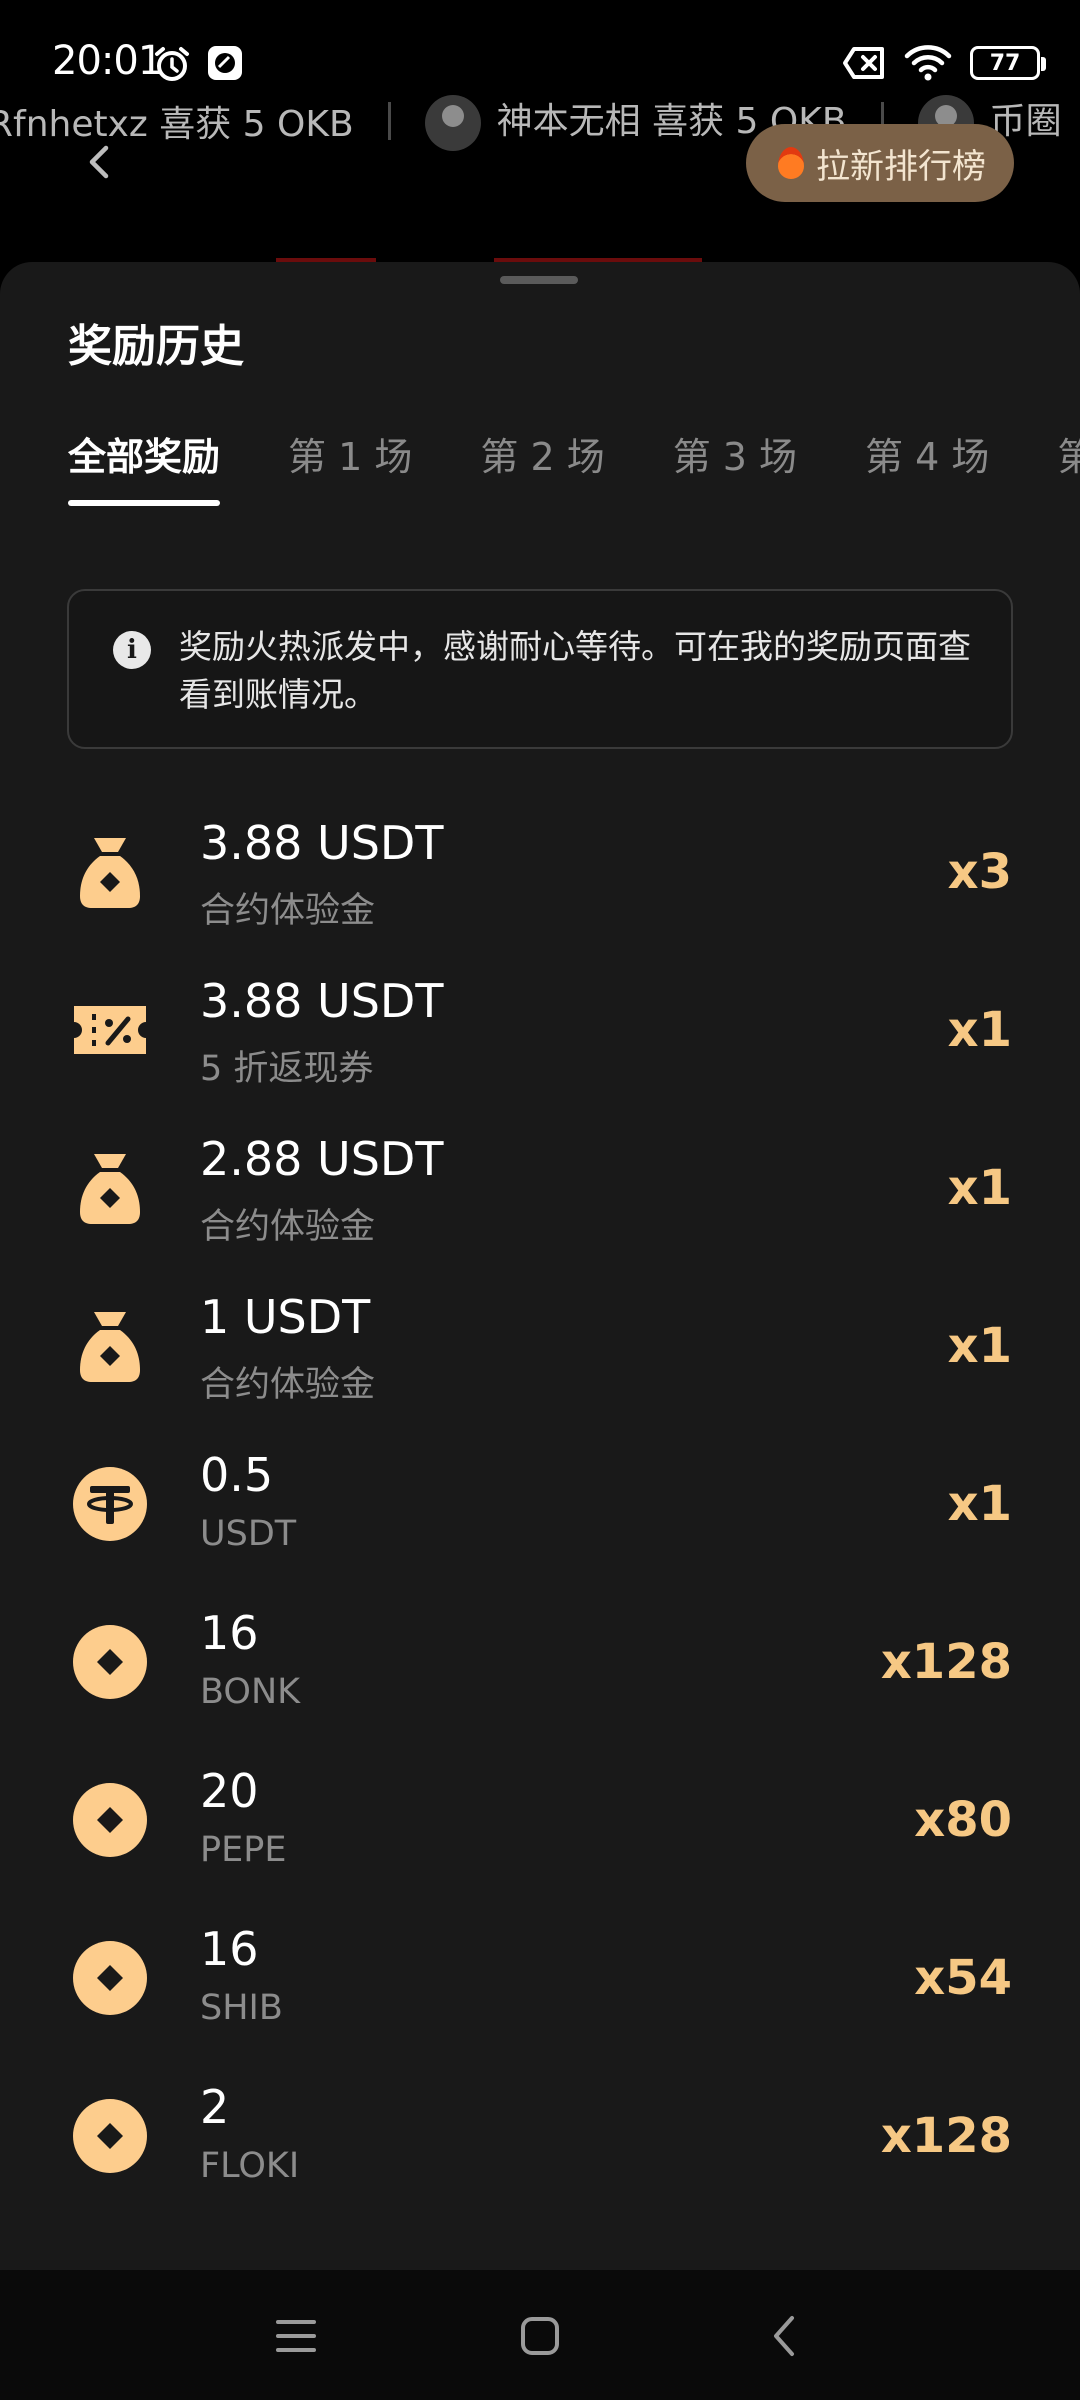 The height and width of the screenshot is (2400, 1080). Describe the element at coordinates (296, 2336) in the screenshot. I see `menu-icon` at that location.